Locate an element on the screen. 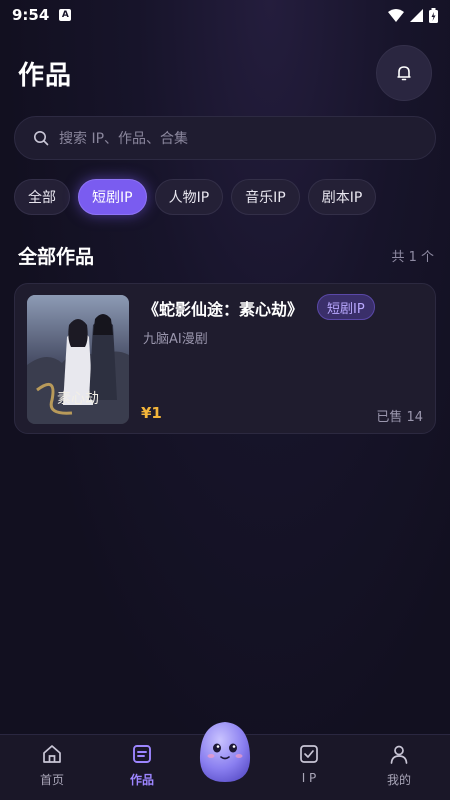  tab-home-label: 首页 is located at coordinates (51, 780).